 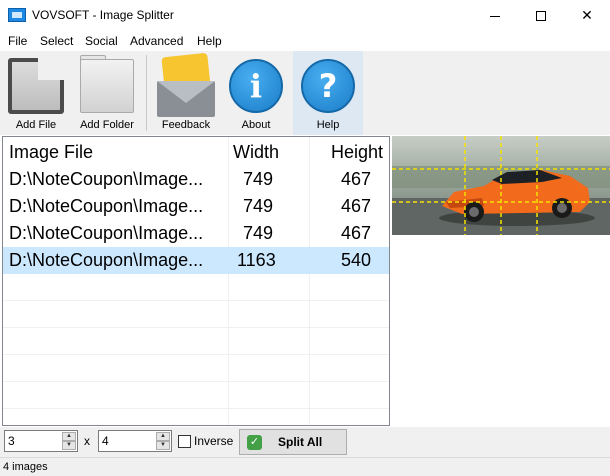 What do you see at coordinates (254, 442) in the screenshot?
I see `checkmark-icon: ✓` at bounding box center [254, 442].